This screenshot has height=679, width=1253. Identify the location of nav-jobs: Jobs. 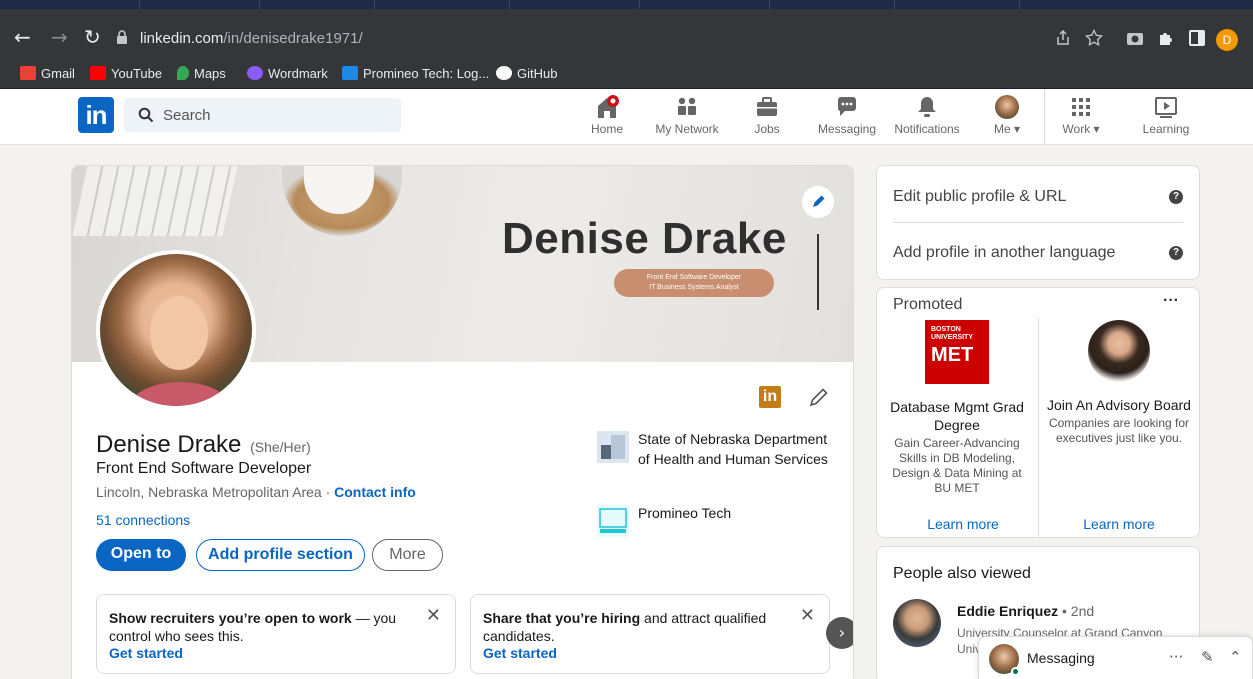
(767, 115).